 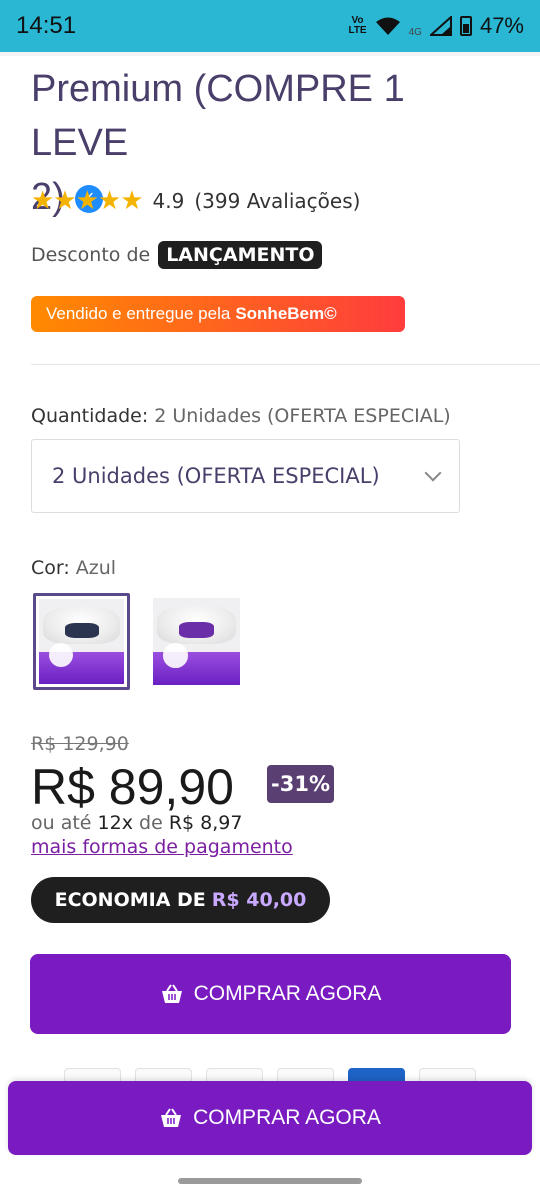 I want to click on quantity-label-value: 2 Unidades (OFERTA ESPECIAL), so click(x=302, y=416).